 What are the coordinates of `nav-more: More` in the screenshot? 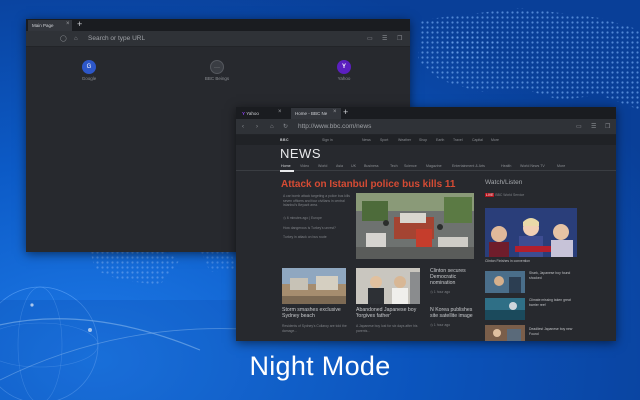 It's located at (495, 140).